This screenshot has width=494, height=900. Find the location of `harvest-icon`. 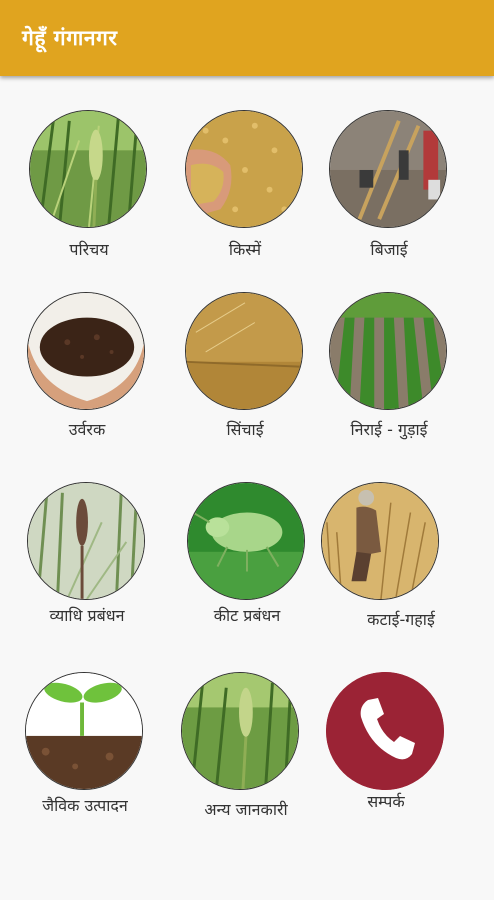

harvest-icon is located at coordinates (380, 541).